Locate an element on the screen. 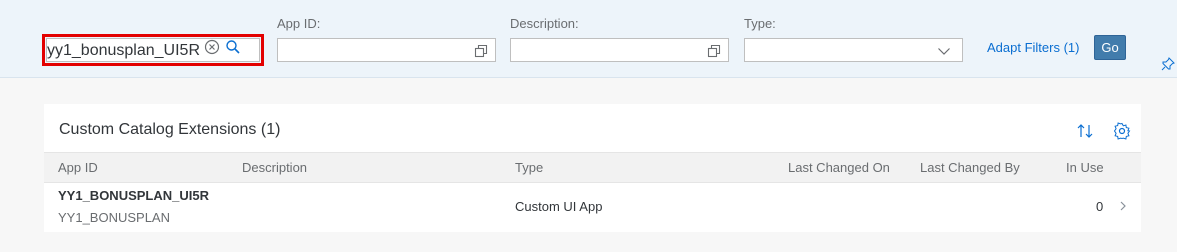 The width and height of the screenshot is (1177, 252). app-id-input is located at coordinates (386, 50).